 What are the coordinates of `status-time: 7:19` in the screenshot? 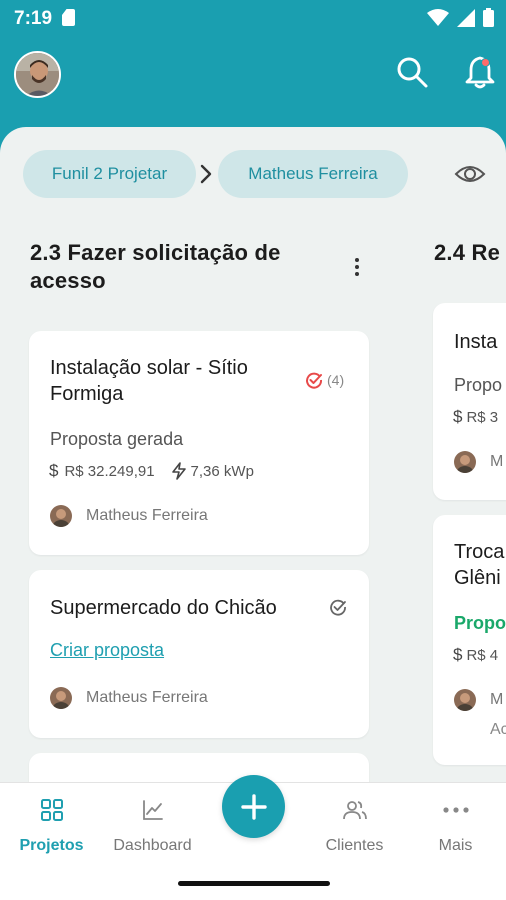 It's located at (33, 18).